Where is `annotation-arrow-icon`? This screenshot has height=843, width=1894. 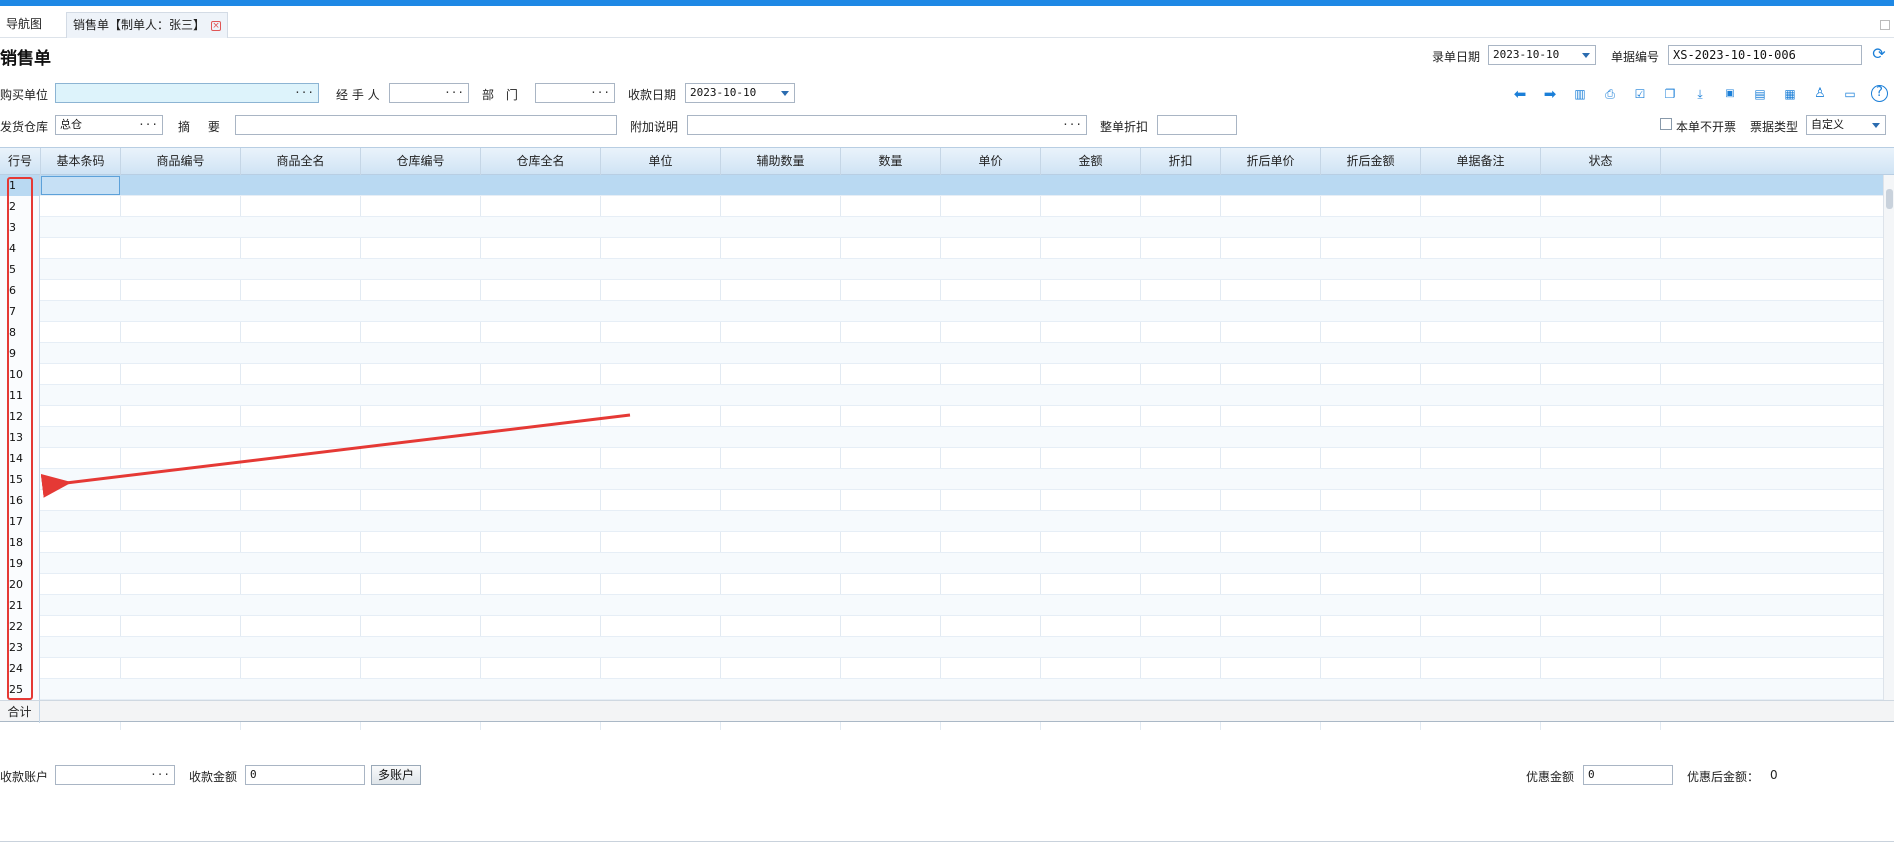 annotation-arrow-icon is located at coordinates (335, 455).